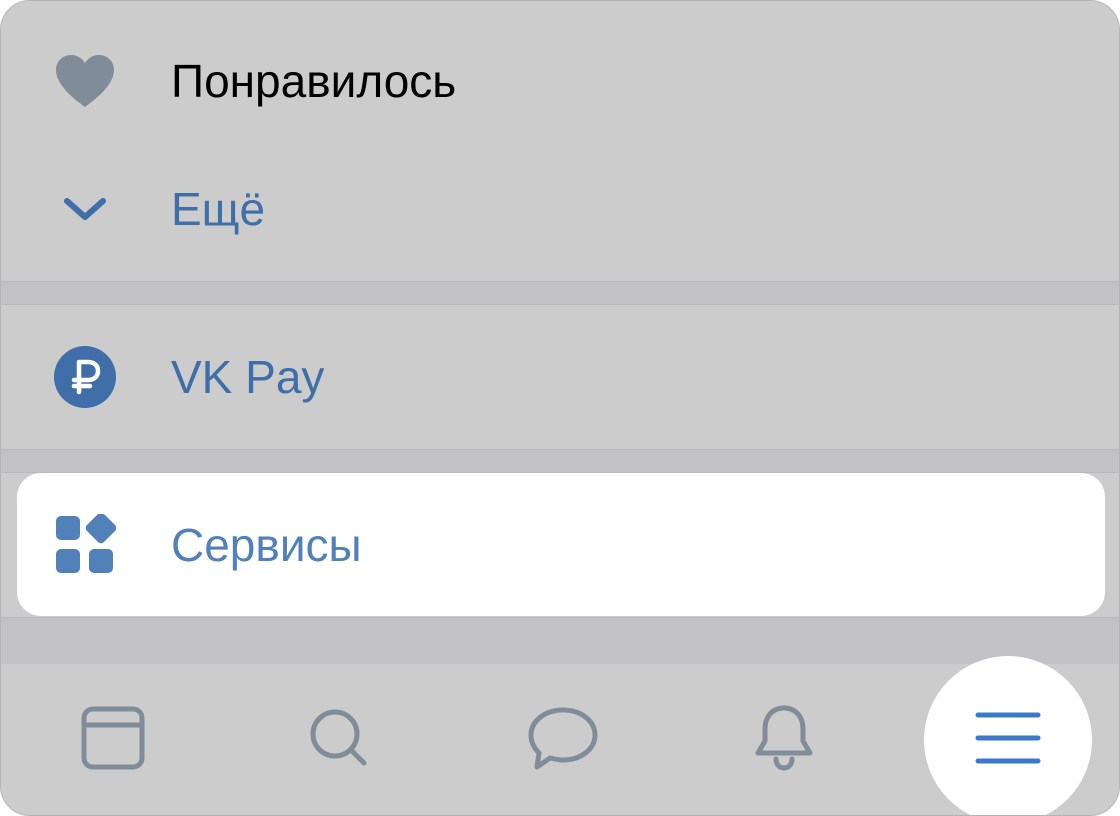  Describe the element at coordinates (560, 81) in the screenshot. I see `menu-item-liked: Понравилось` at that location.